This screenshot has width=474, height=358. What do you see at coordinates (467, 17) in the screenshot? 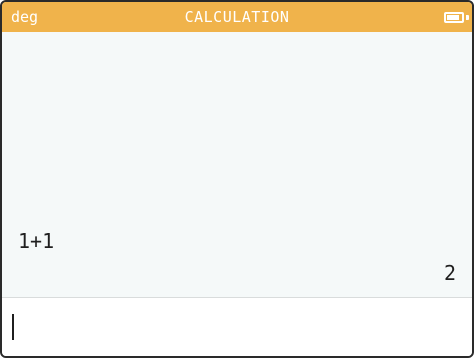
I see `battery-tip-icon` at bounding box center [467, 17].